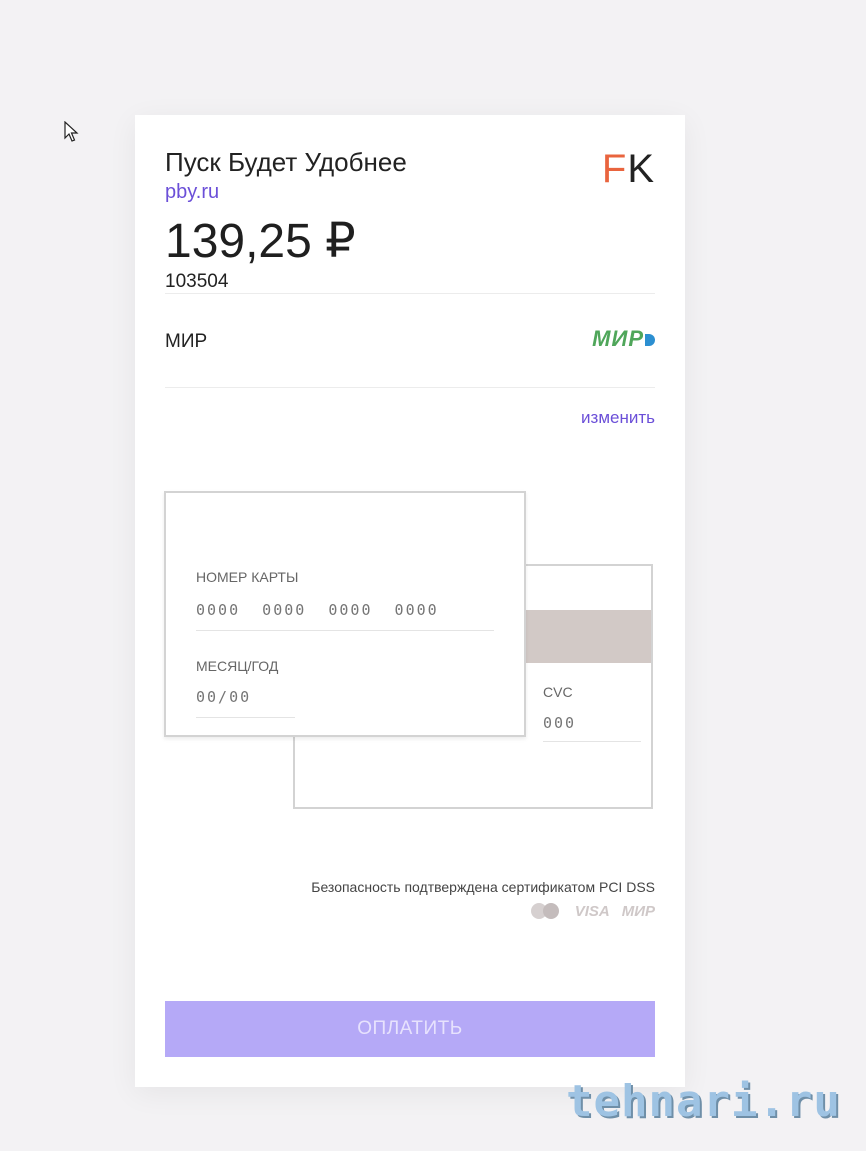 The image size is (866, 1151). Describe the element at coordinates (410, 1029) in the screenshot. I see `pay-button: ОПЛАТИТЬ` at that location.